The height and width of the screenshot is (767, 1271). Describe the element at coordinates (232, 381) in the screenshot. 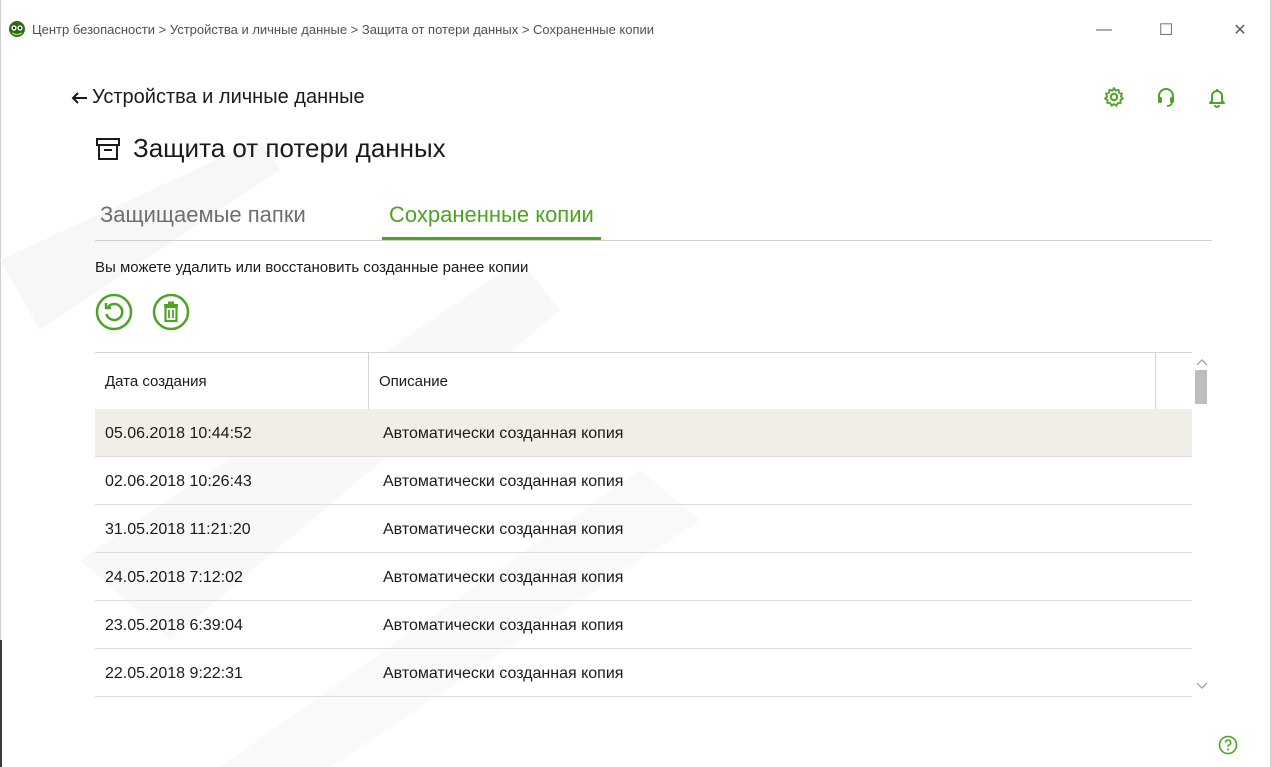

I see `column-header-date: Дата создания` at that location.